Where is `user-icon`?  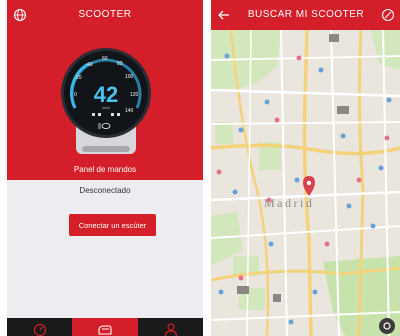
user-icon is located at coordinates (170, 329).